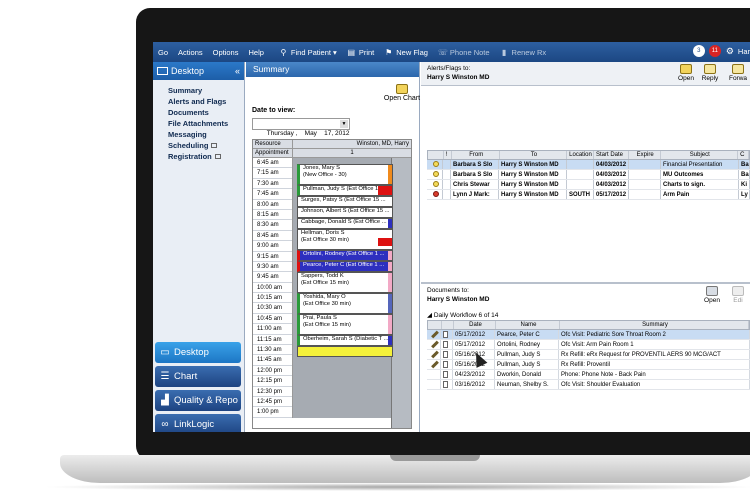  Describe the element at coordinates (436, 155) in the screenshot. I see `col-icon` at that location.